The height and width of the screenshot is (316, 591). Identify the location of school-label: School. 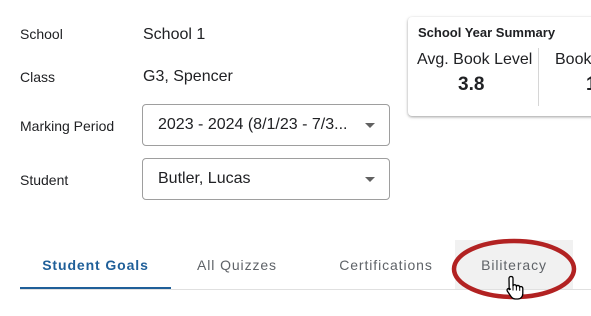
(41, 34).